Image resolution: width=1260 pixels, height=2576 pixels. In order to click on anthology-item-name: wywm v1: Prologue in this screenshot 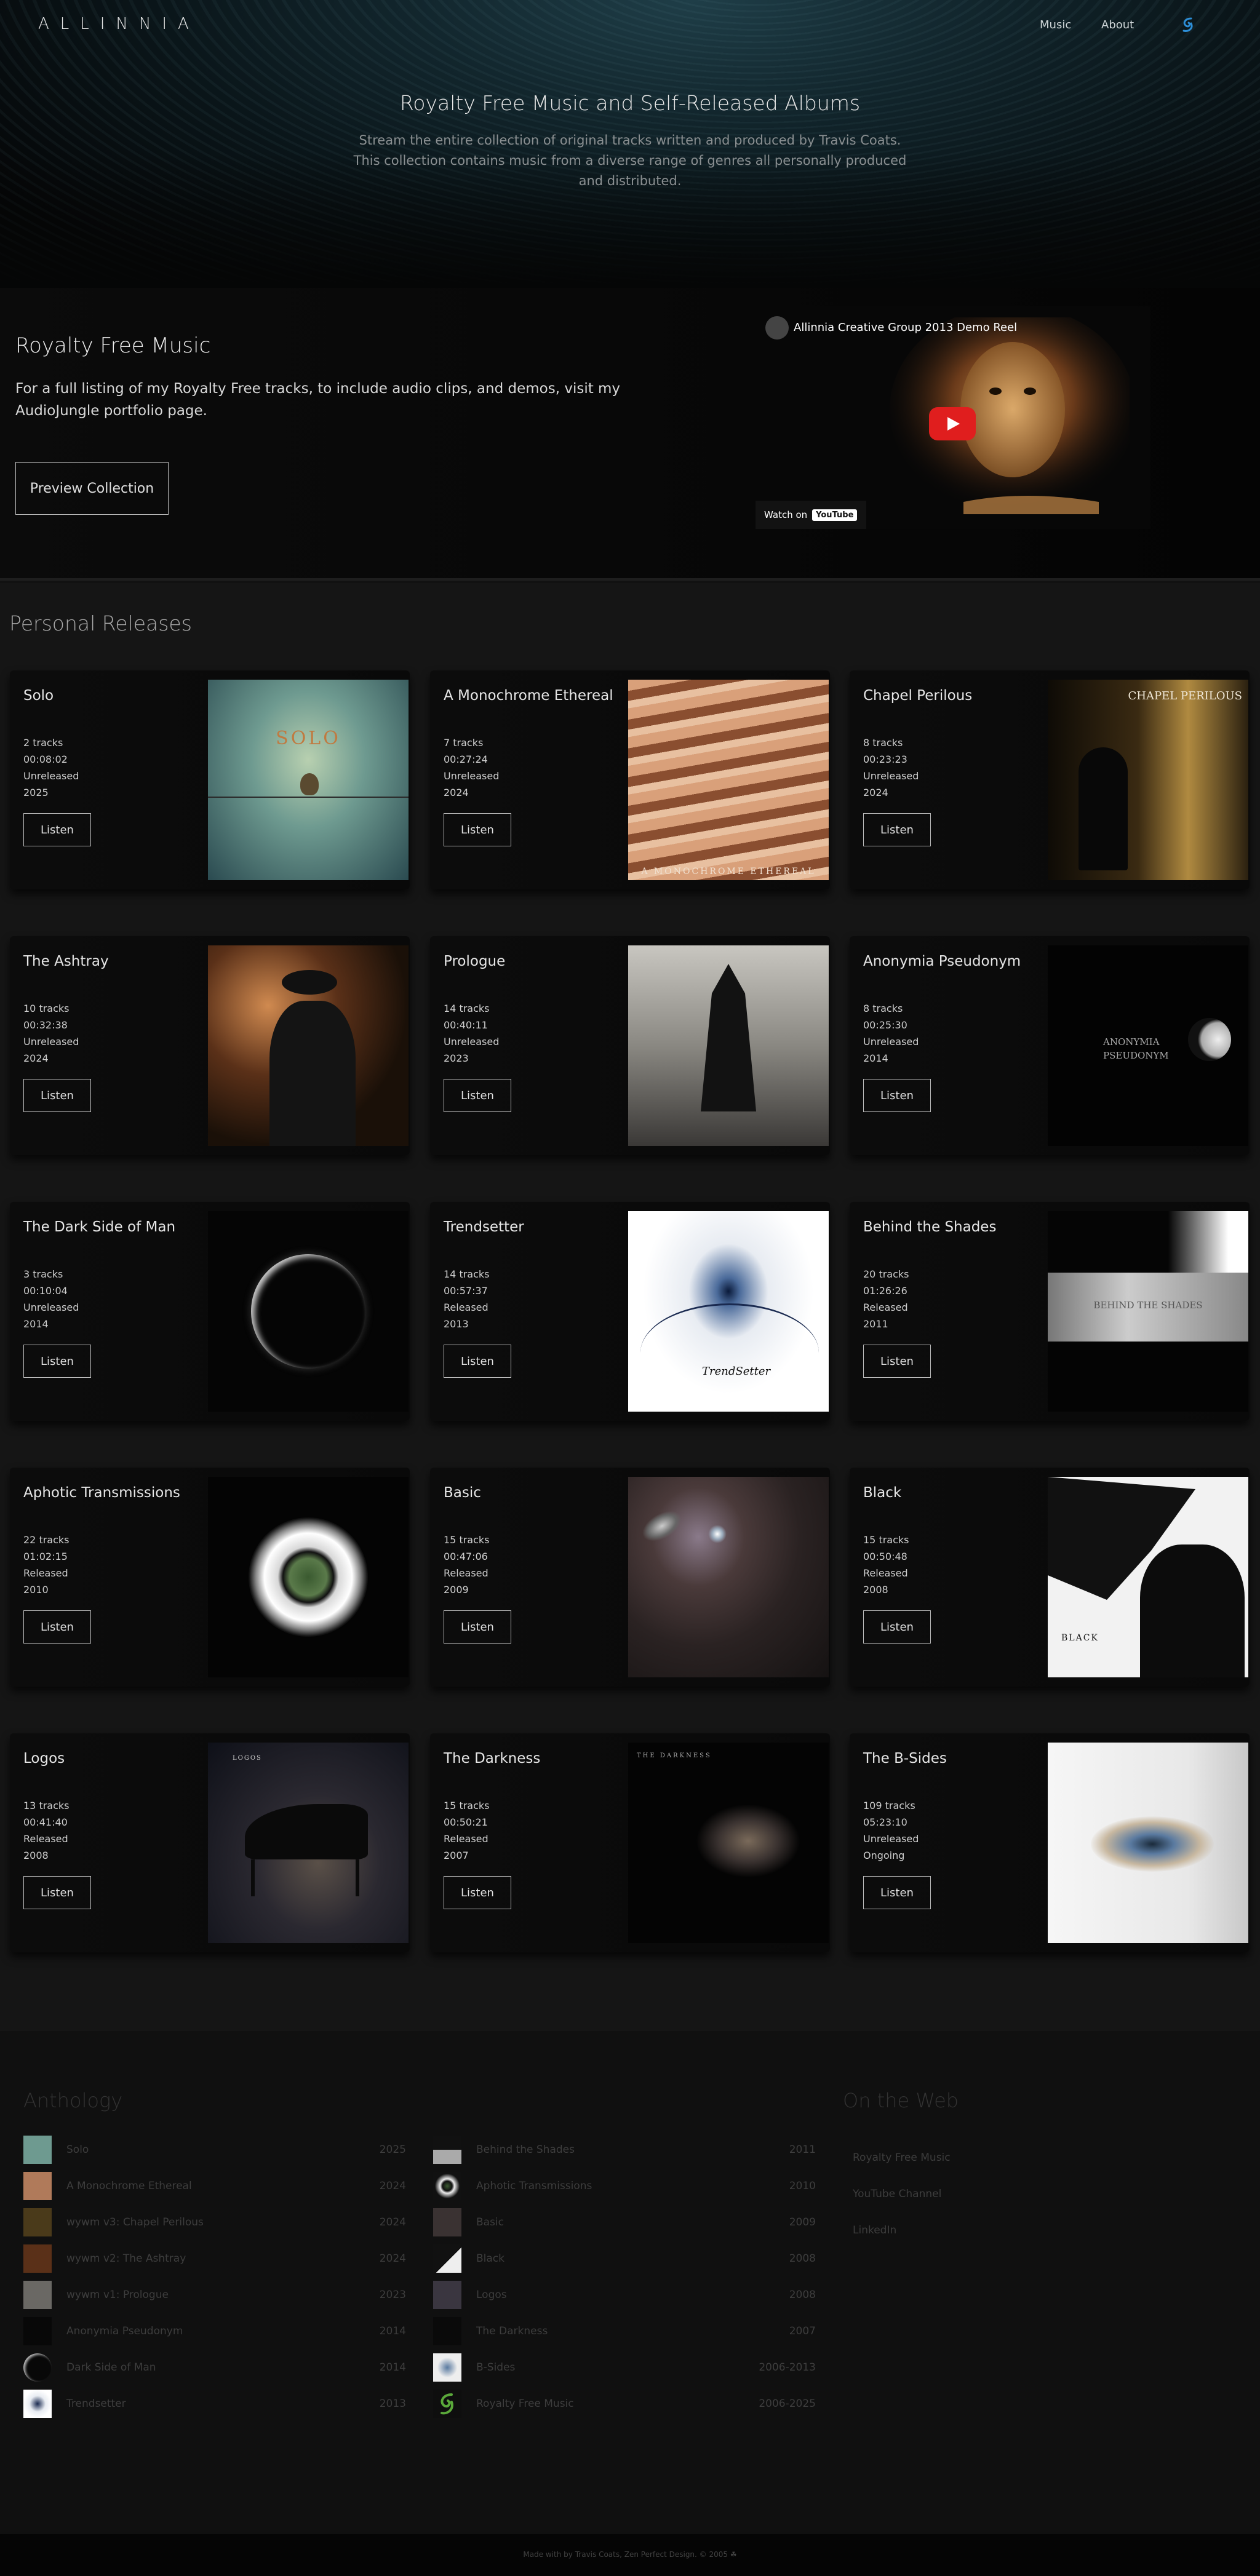, I will do `click(117, 2295)`.